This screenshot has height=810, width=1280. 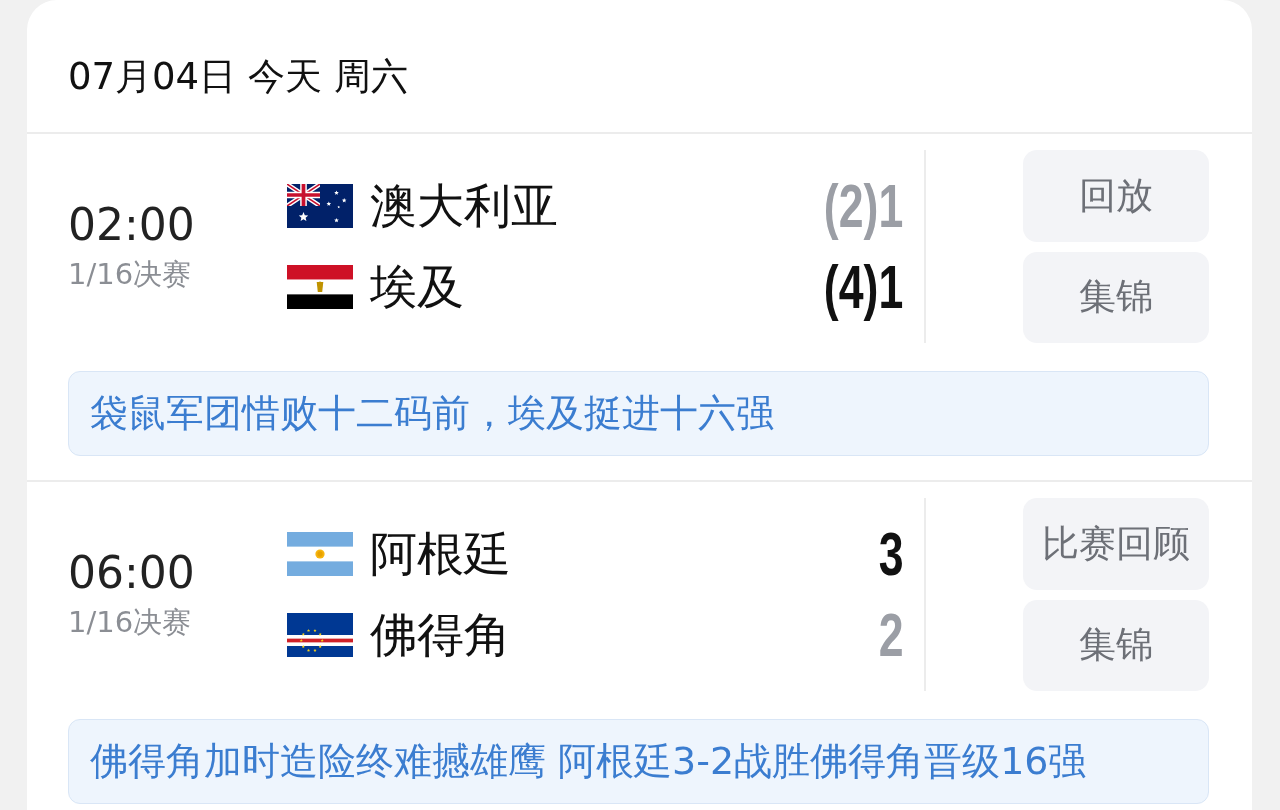 What do you see at coordinates (440, 635) in the screenshot?
I see `team-name: 佛得角` at bounding box center [440, 635].